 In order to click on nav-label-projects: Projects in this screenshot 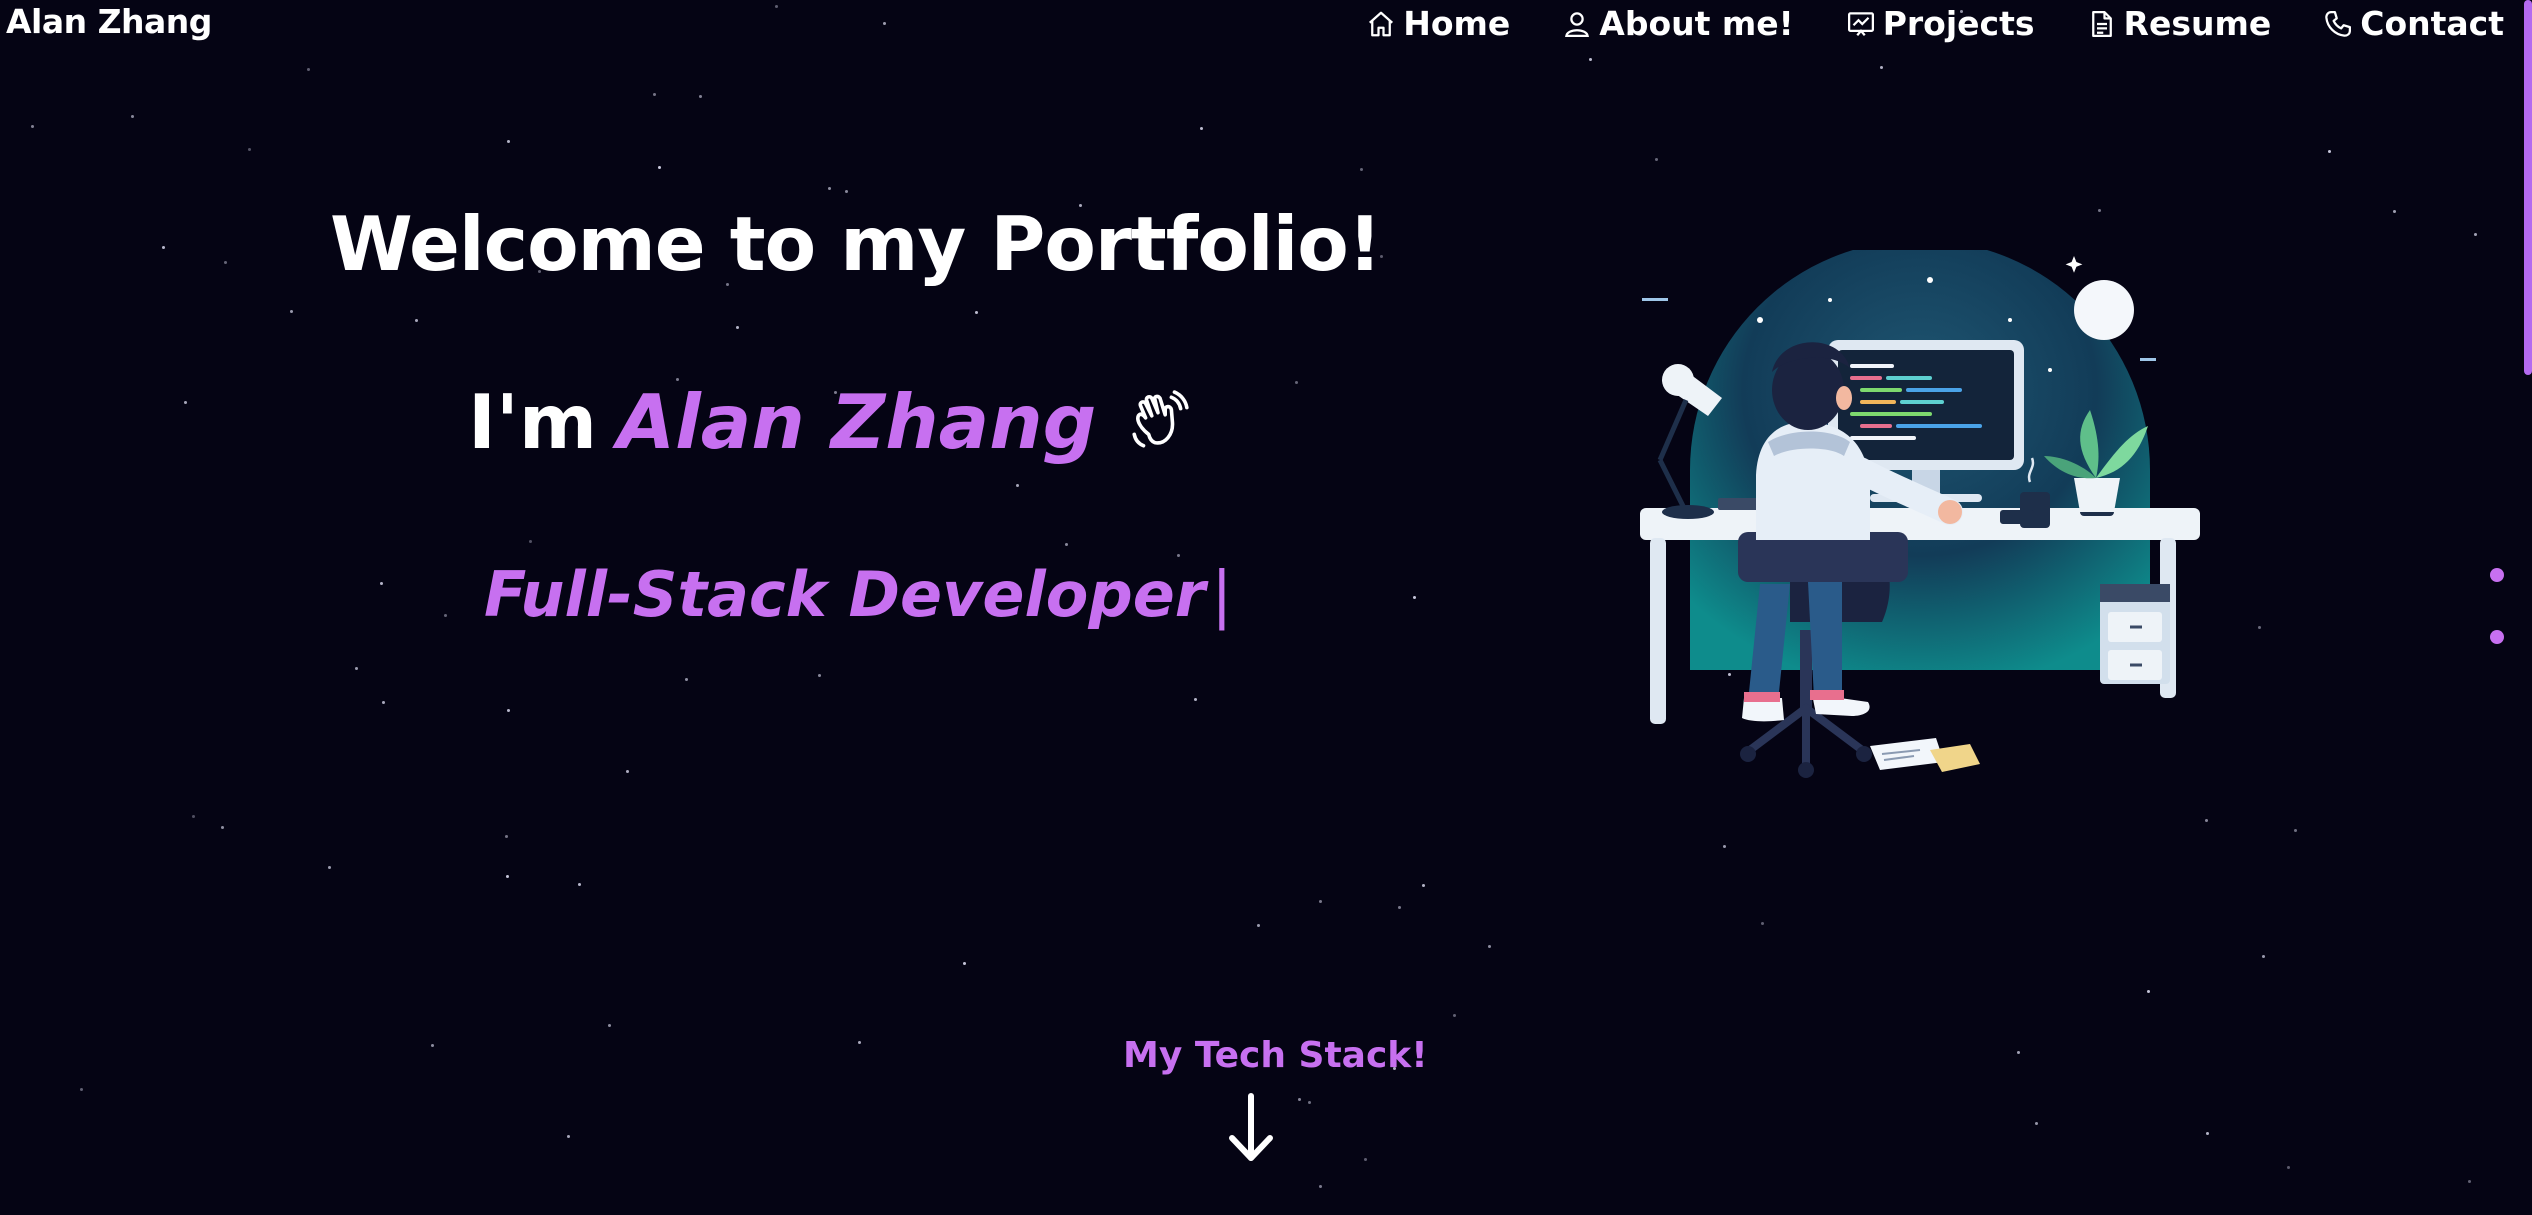, I will do `click(1958, 23)`.